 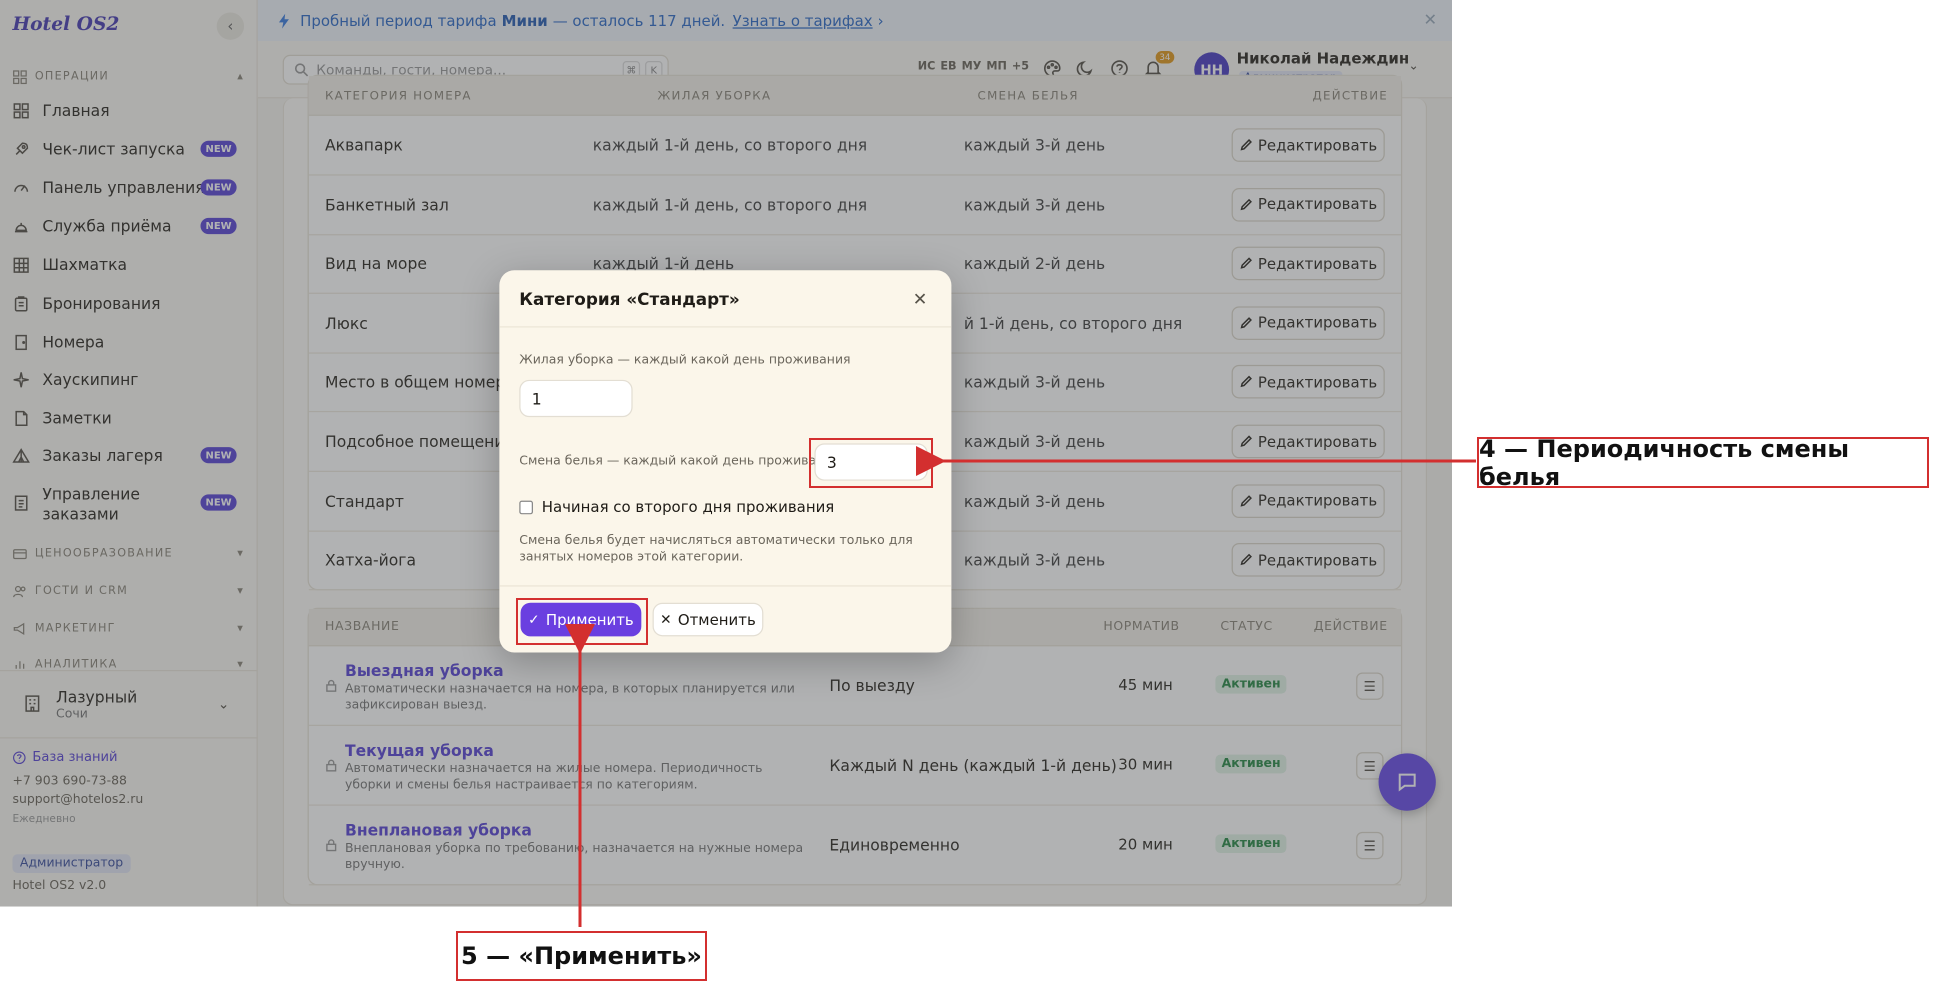 I want to click on checkbox-box, so click(x=526, y=506).